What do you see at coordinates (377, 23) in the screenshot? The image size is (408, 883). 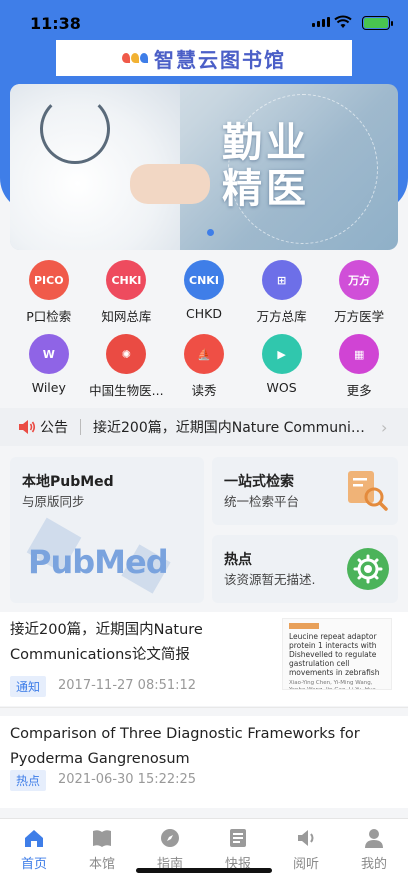 I see `battery-icon` at bounding box center [377, 23].